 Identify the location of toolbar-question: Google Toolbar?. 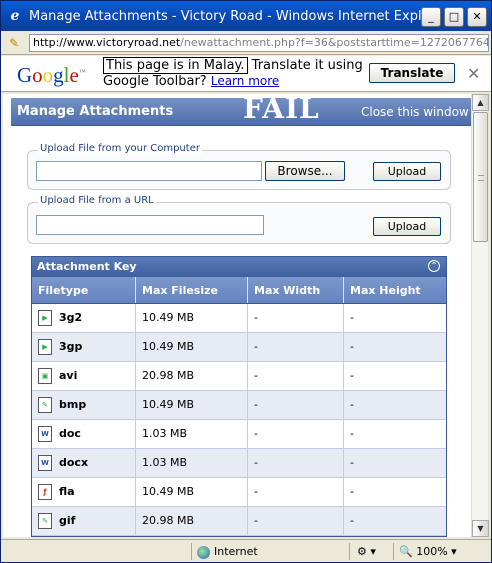
(155, 81).